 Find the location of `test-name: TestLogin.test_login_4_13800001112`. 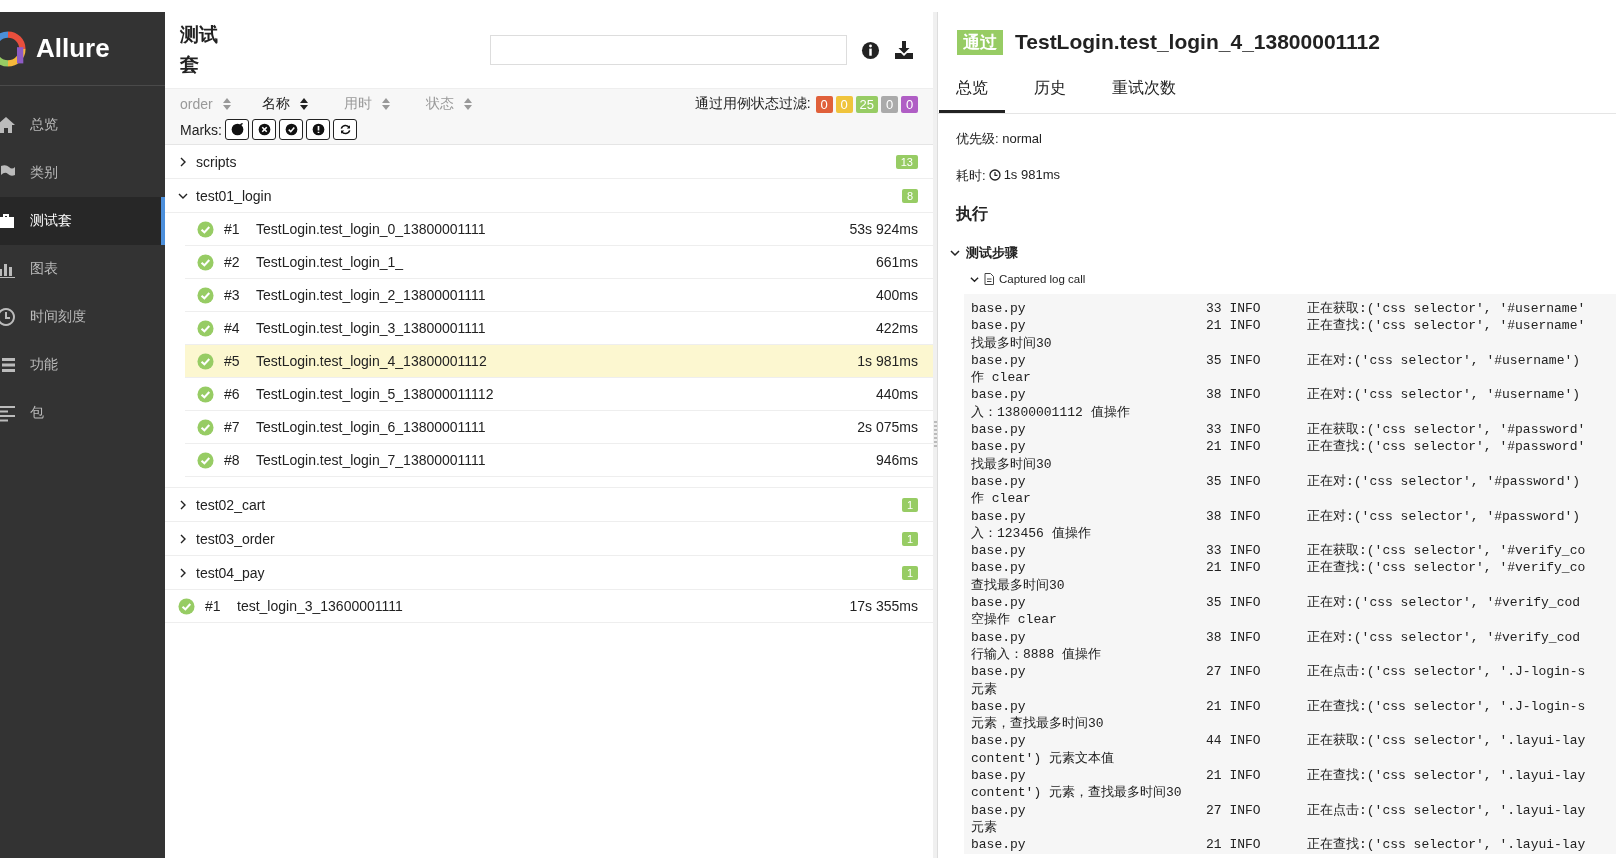

test-name: TestLogin.test_login_4_13800001112 is located at coordinates (372, 361).